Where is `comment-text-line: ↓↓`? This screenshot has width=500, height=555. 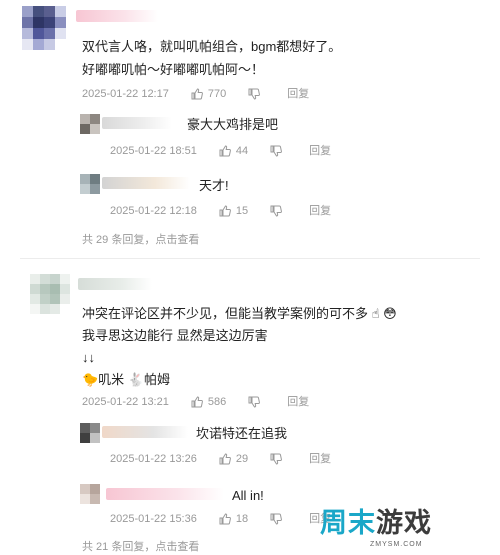 comment-text-line: ↓↓ is located at coordinates (88, 357).